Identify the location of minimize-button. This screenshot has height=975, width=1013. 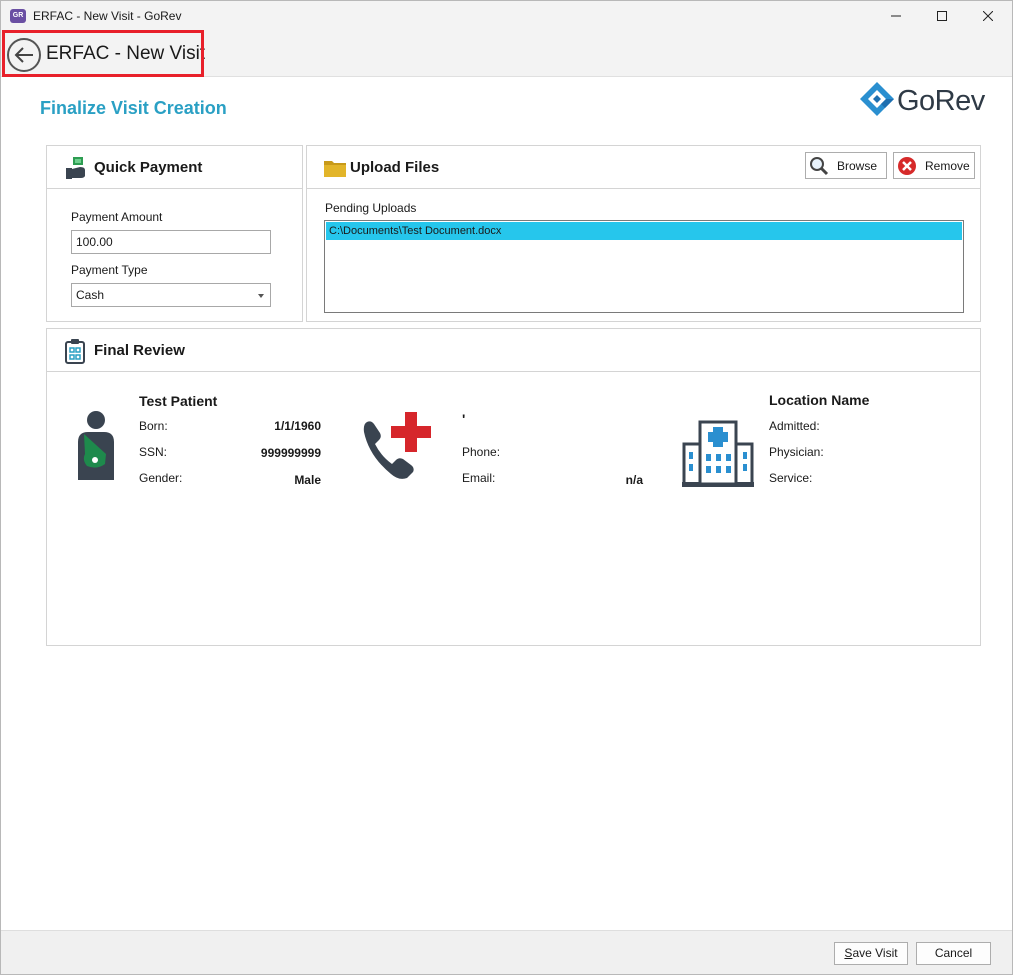
(896, 16).